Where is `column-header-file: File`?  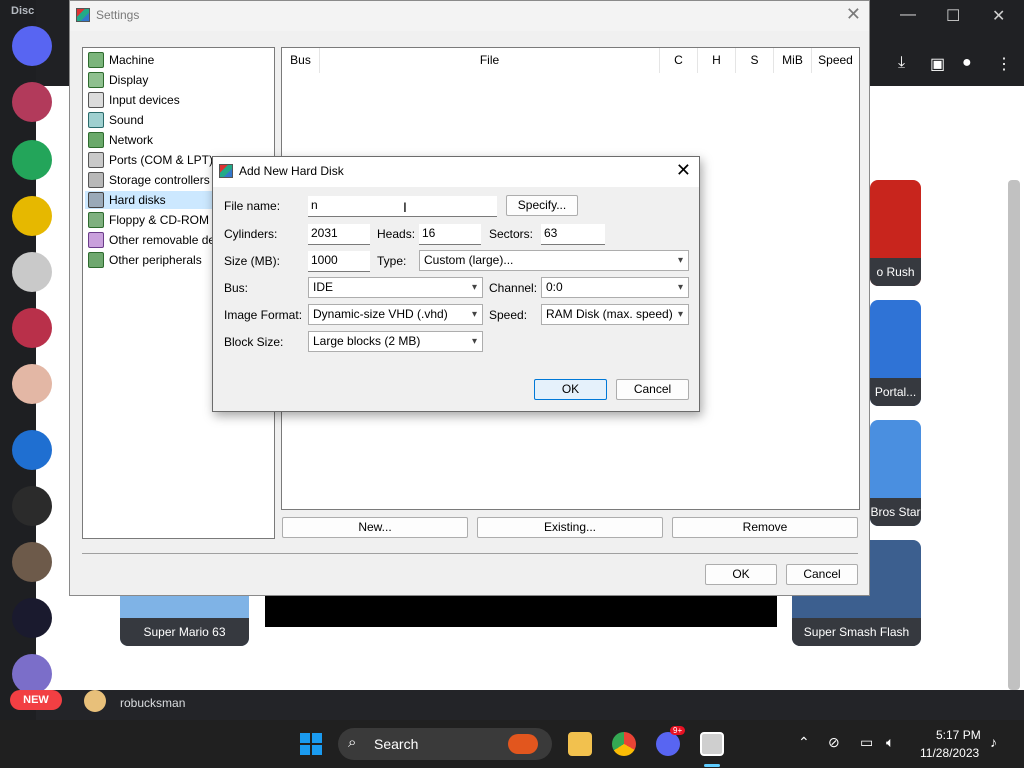
column-header-file: File is located at coordinates (490, 60).